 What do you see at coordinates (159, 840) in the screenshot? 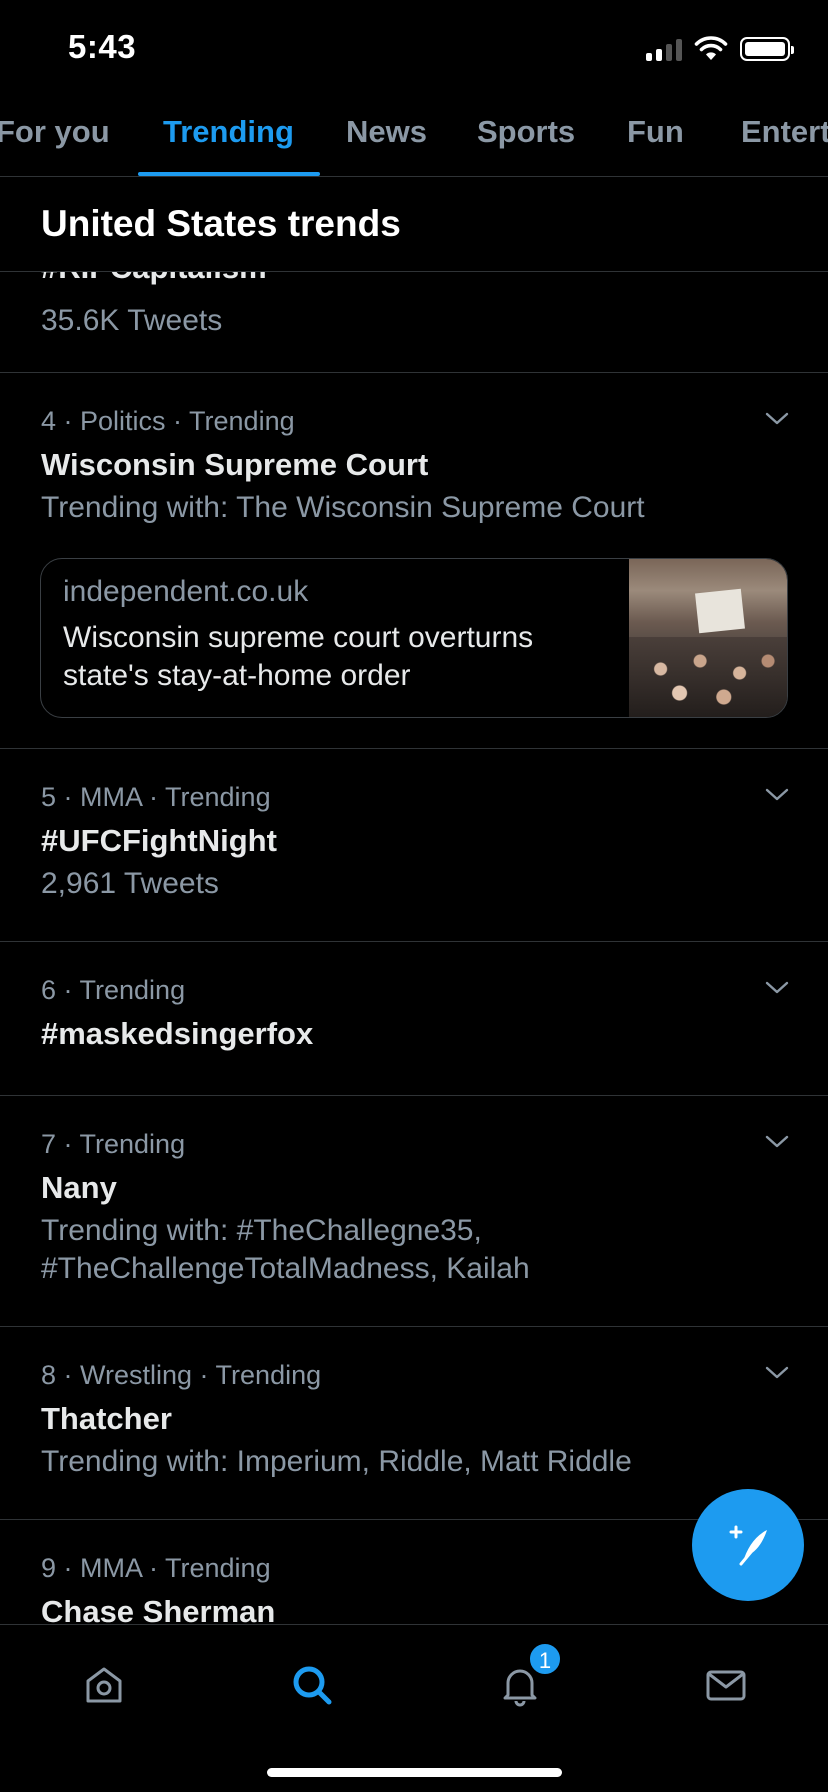
I see `trend-name: #UFCFightNight` at bounding box center [159, 840].